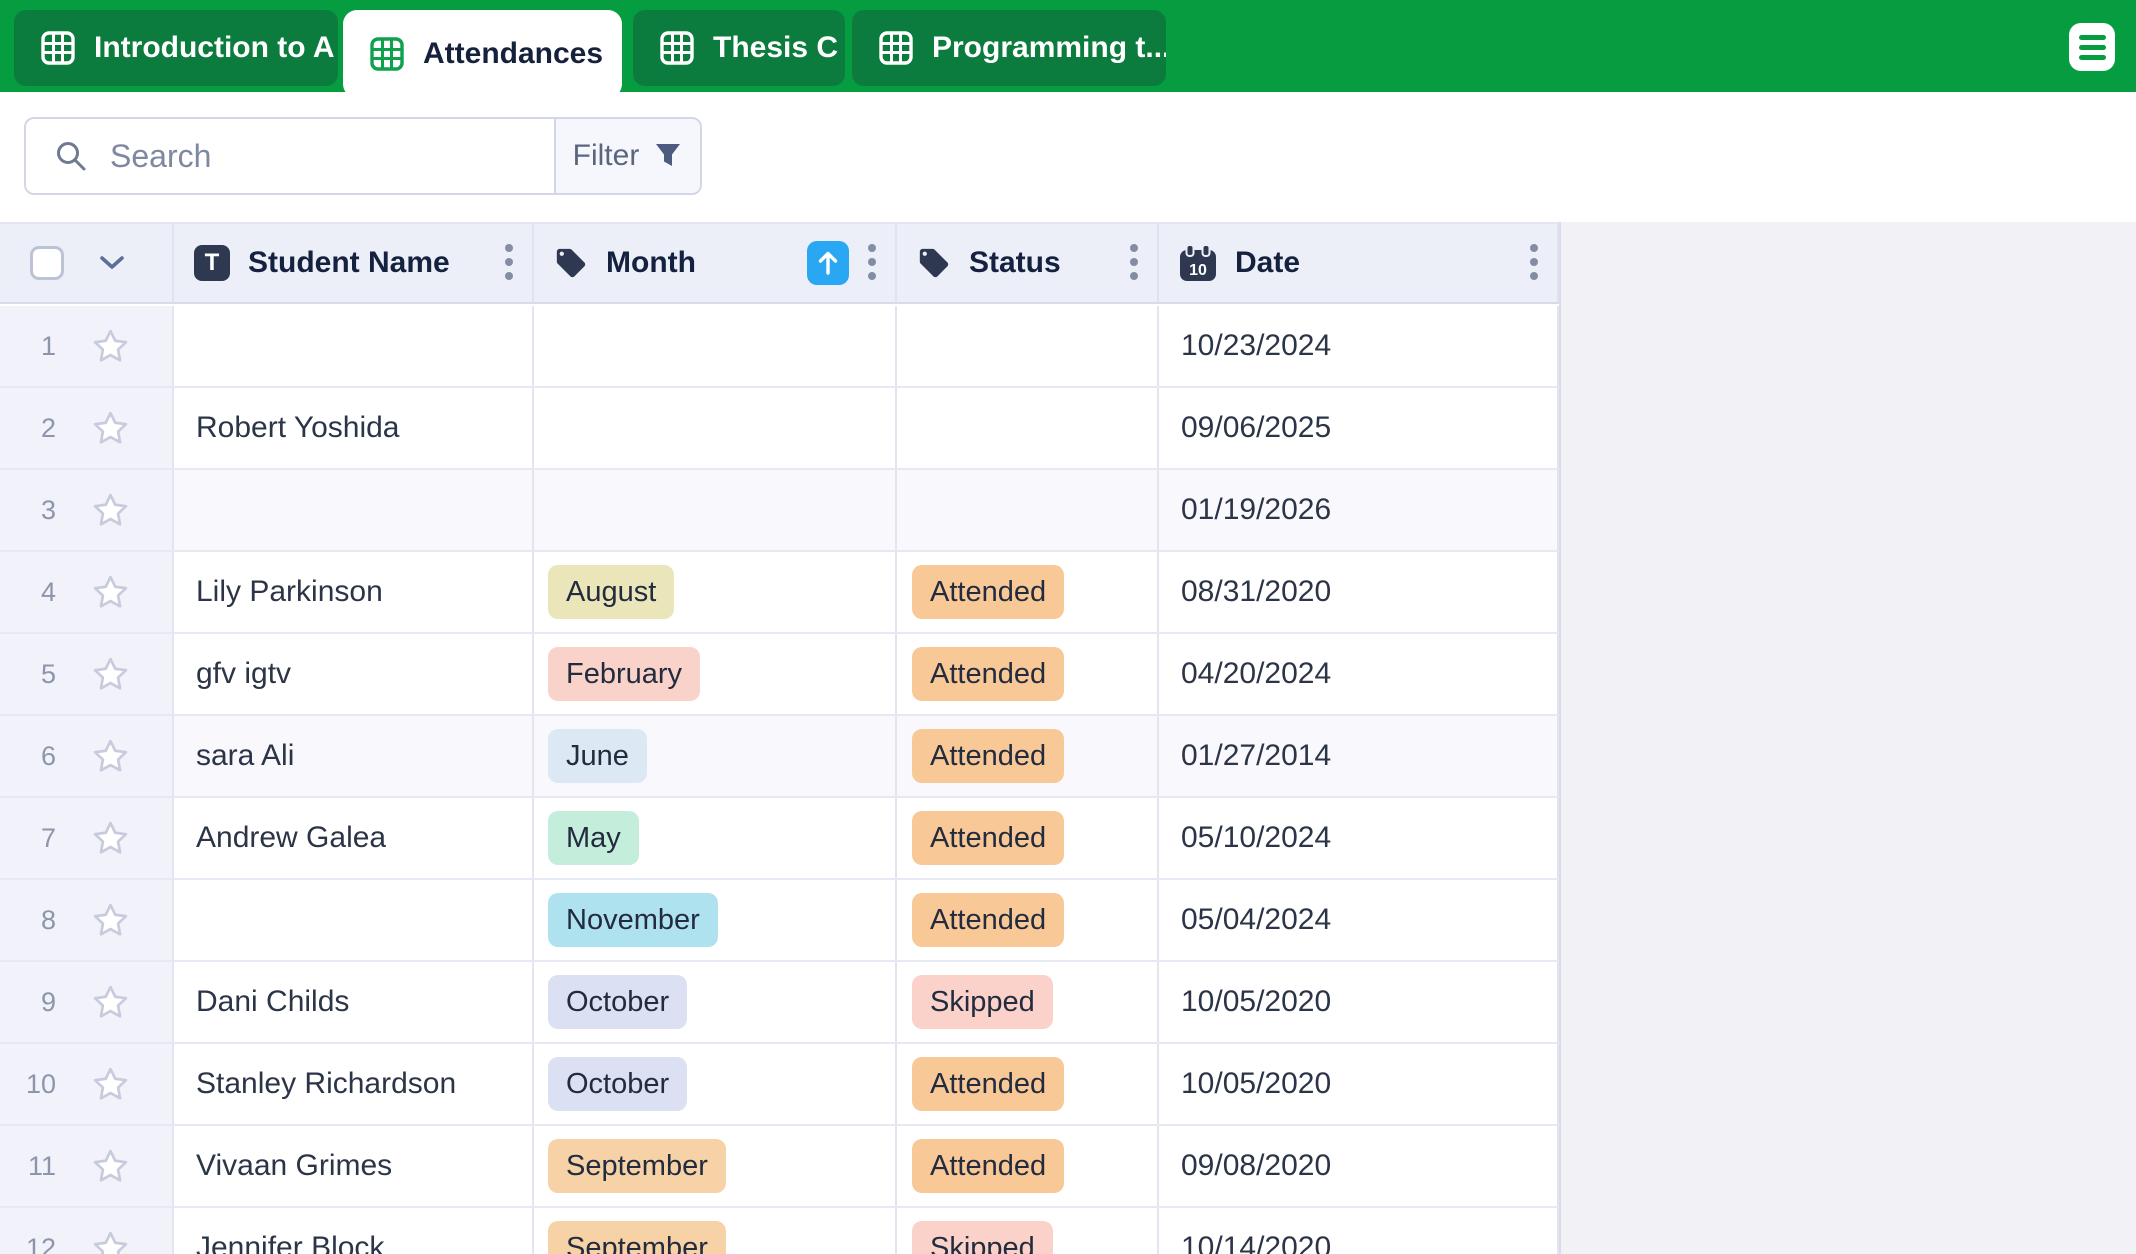  Describe the element at coordinates (988, 1166) in the screenshot. I see `status-chip: Attended` at that location.